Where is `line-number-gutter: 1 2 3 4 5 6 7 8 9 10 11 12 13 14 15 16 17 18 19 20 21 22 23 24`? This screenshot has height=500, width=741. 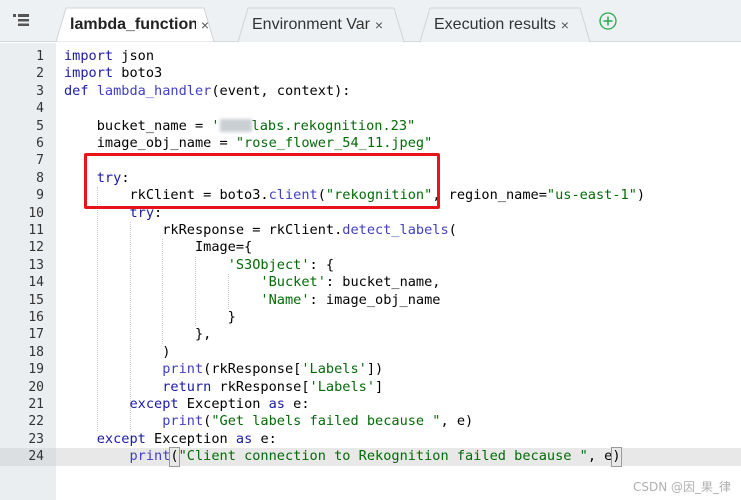 line-number-gutter: 1 2 3 4 5 6 7 8 9 10 11 12 13 14 15 16 17 18 19 20 21 22 23 24 is located at coordinates (28, 271).